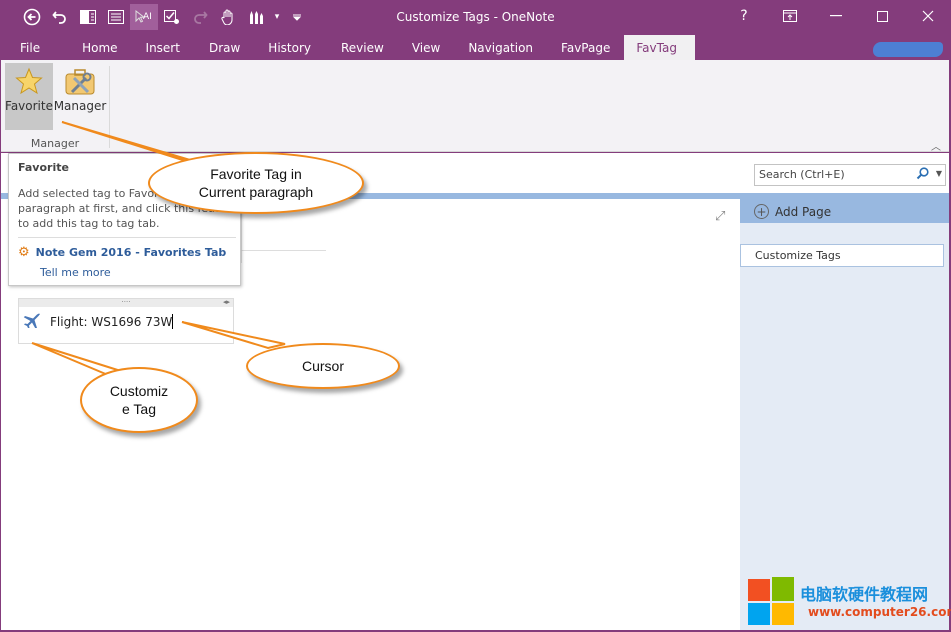 This screenshot has height=632, width=951. Describe the element at coordinates (233, 335) in the screenshot. I see `cursor-callout-tail` at that location.